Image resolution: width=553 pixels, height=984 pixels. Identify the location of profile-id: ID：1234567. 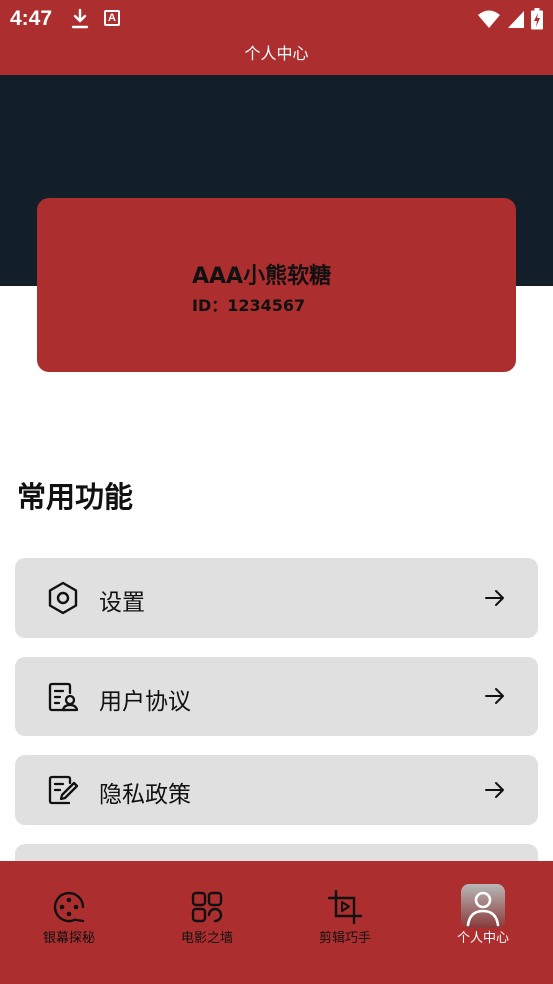
(249, 305).